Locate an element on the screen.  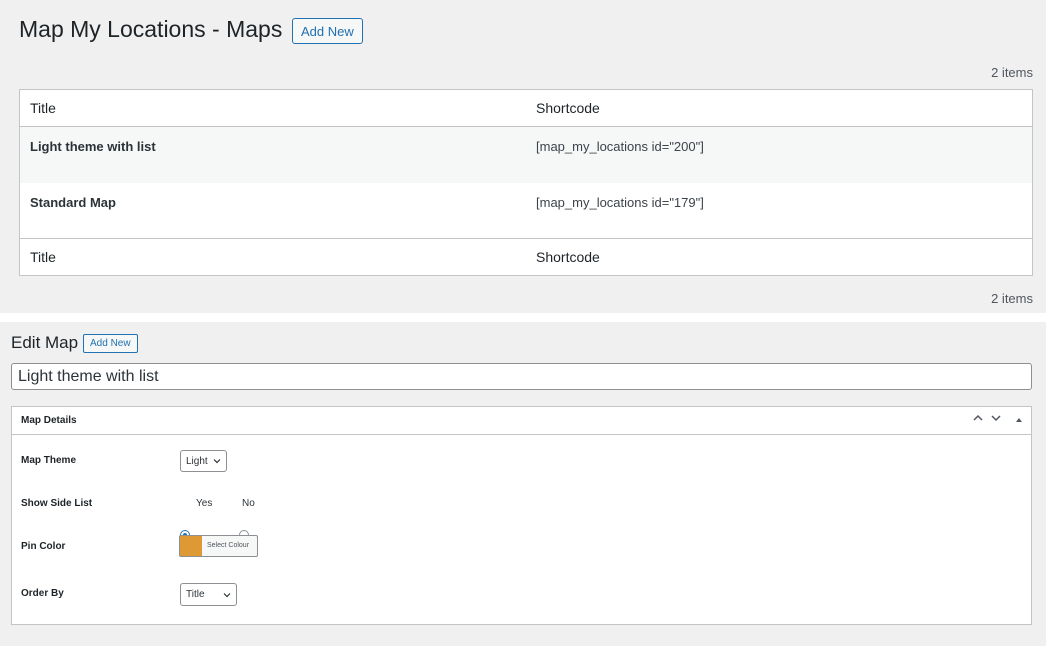
items-count-bottom: 2 items is located at coordinates (1012, 298).